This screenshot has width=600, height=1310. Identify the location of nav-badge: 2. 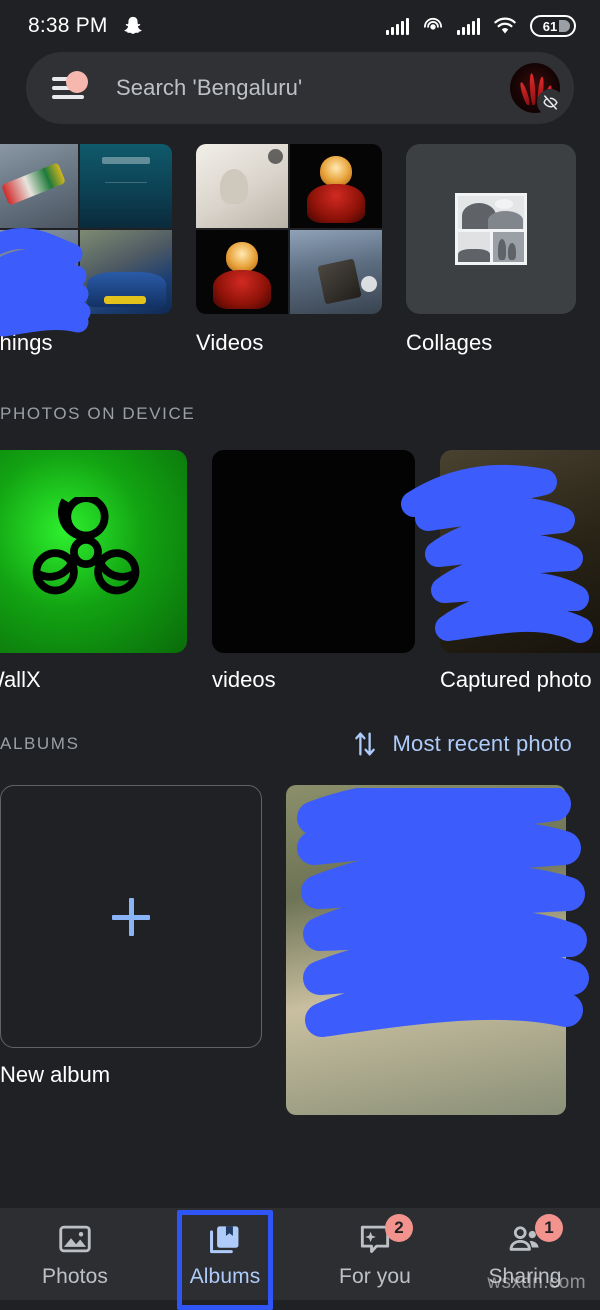
(399, 1227).